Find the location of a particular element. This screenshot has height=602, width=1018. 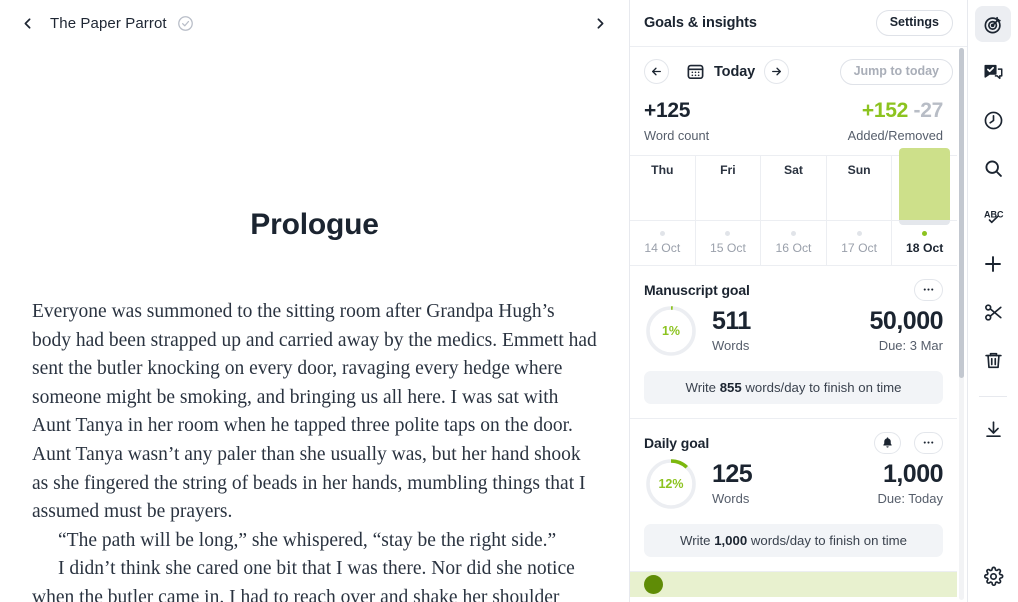

manuscript-progress-percent: 1% is located at coordinates (671, 330).